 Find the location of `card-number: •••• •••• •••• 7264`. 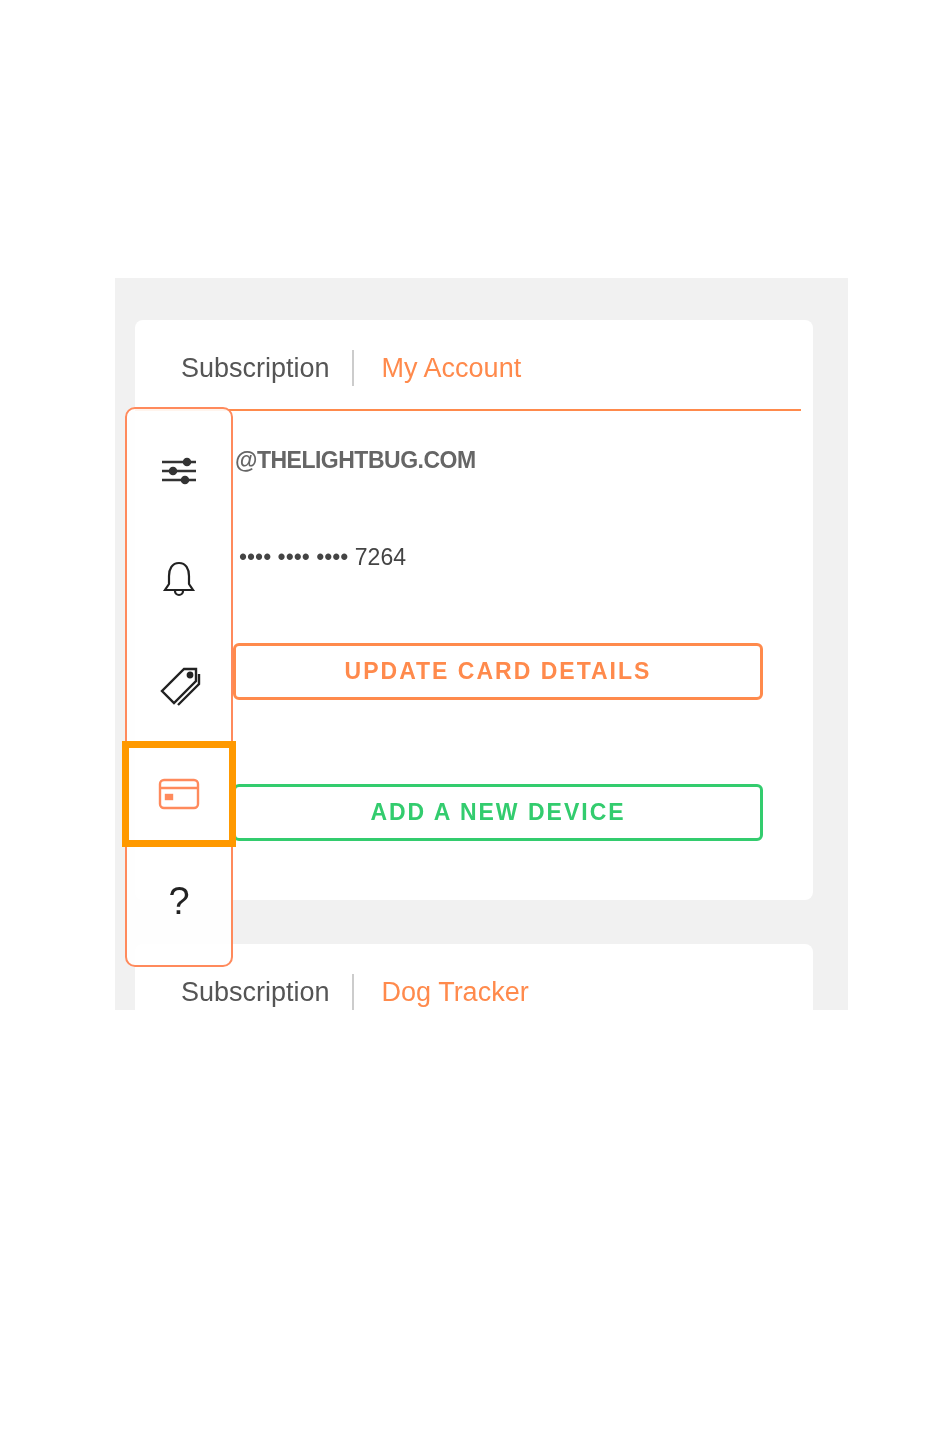

card-number: •••• •••• •••• 7264 is located at coordinates (322, 557).